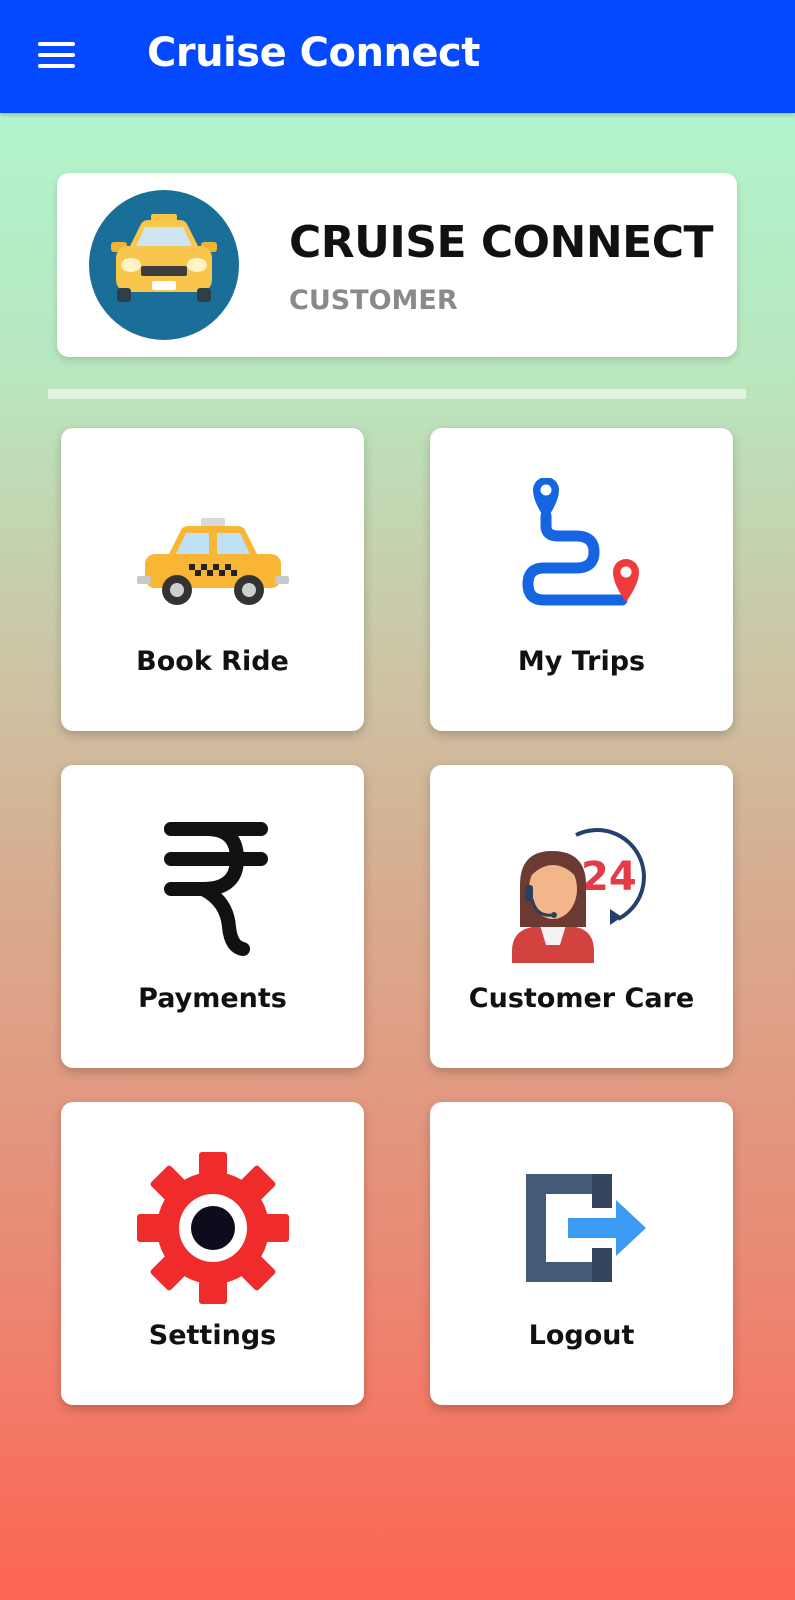 The height and width of the screenshot is (1600, 795). I want to click on settings-tile: Settings, so click(212, 1253).